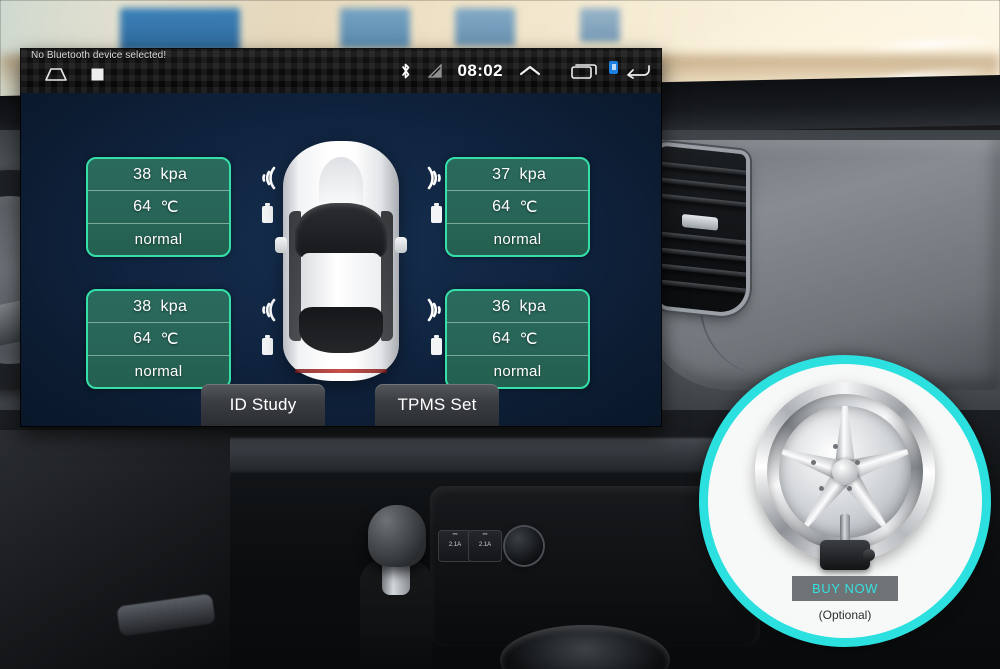 Image resolution: width=1000 pixels, height=669 pixels. I want to click on home-icon, so click(56, 74).